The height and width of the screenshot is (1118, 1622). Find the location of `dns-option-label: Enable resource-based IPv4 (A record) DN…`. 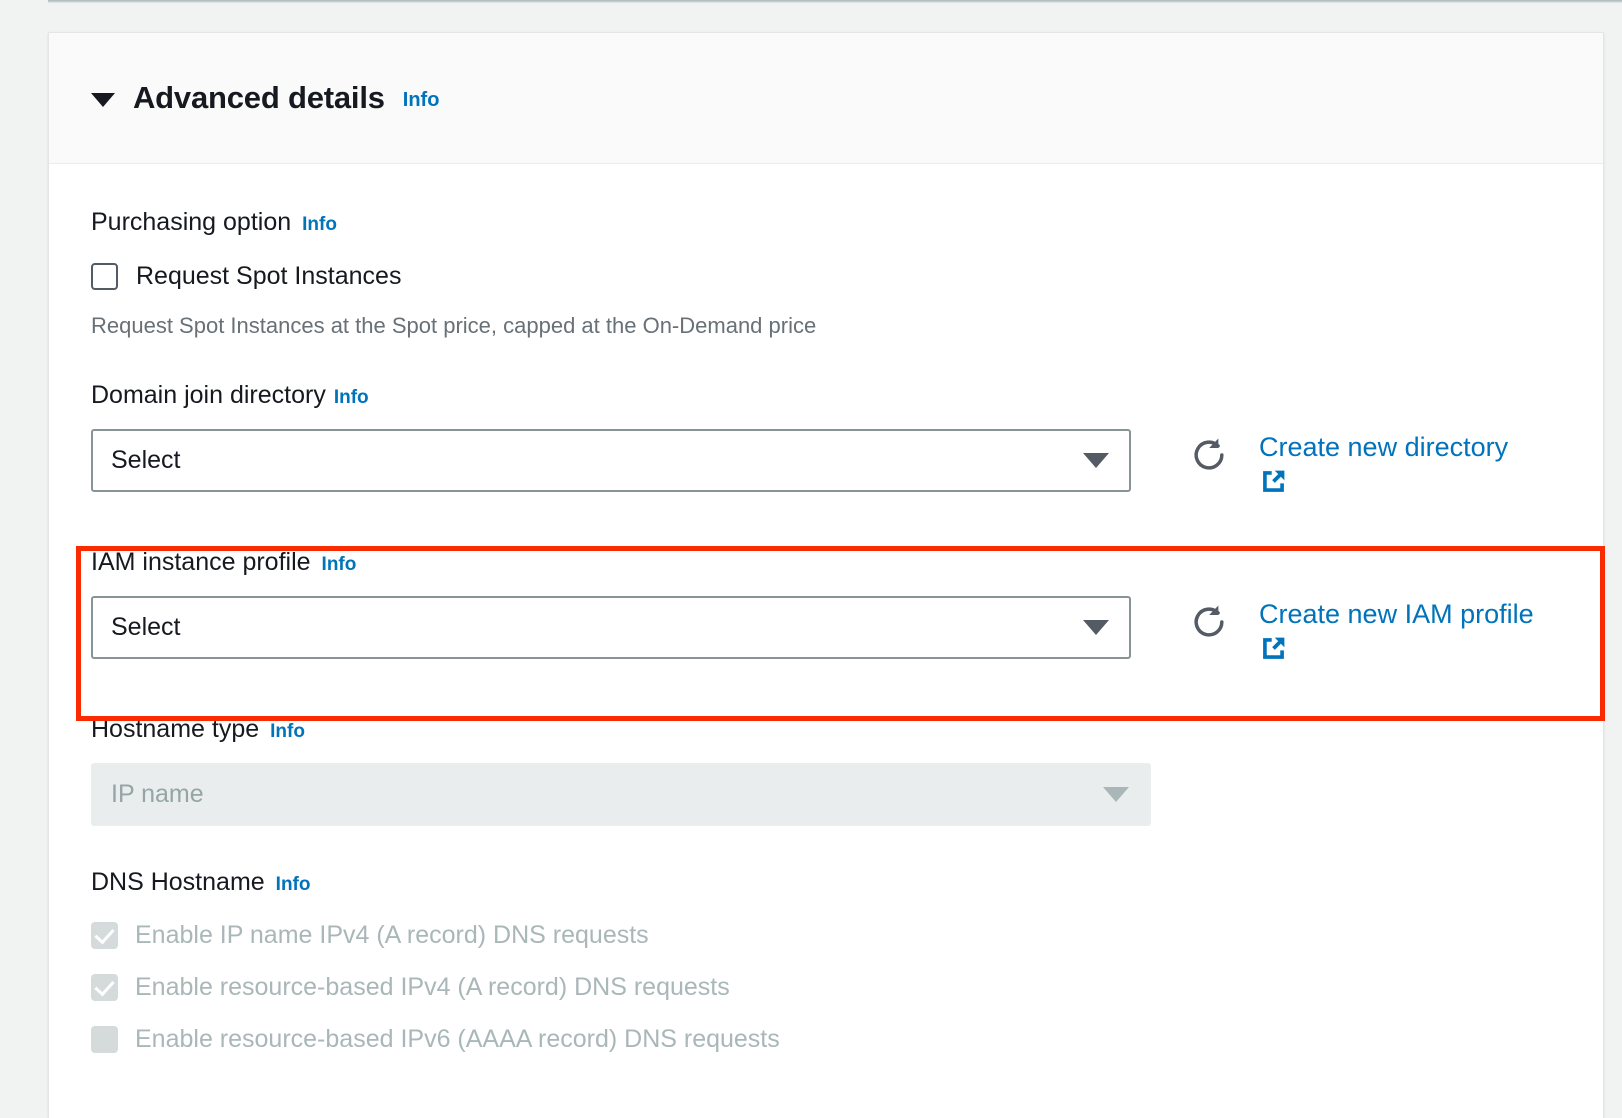

dns-option-label: Enable resource-based IPv4 (A record) DN… is located at coordinates (432, 987).